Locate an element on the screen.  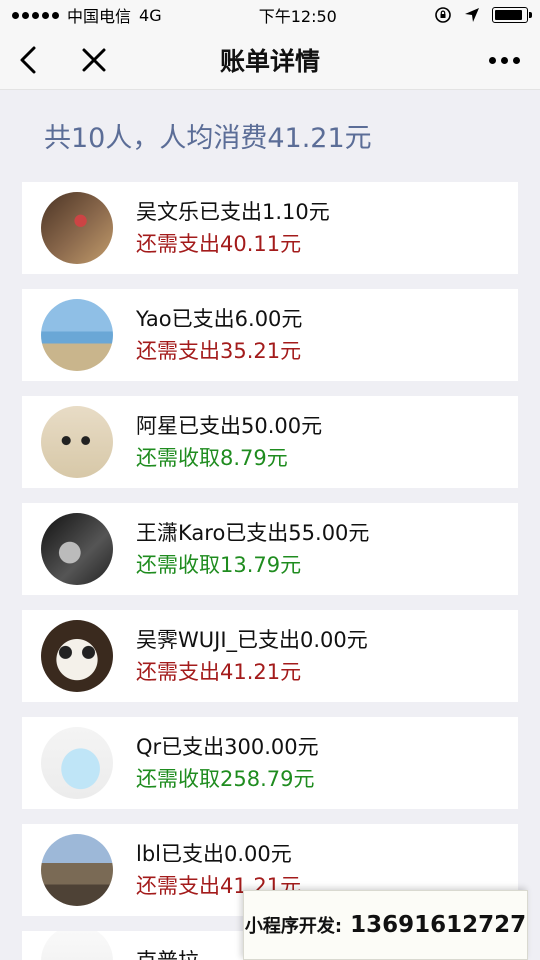
close-icon is located at coordinates (94, 60).